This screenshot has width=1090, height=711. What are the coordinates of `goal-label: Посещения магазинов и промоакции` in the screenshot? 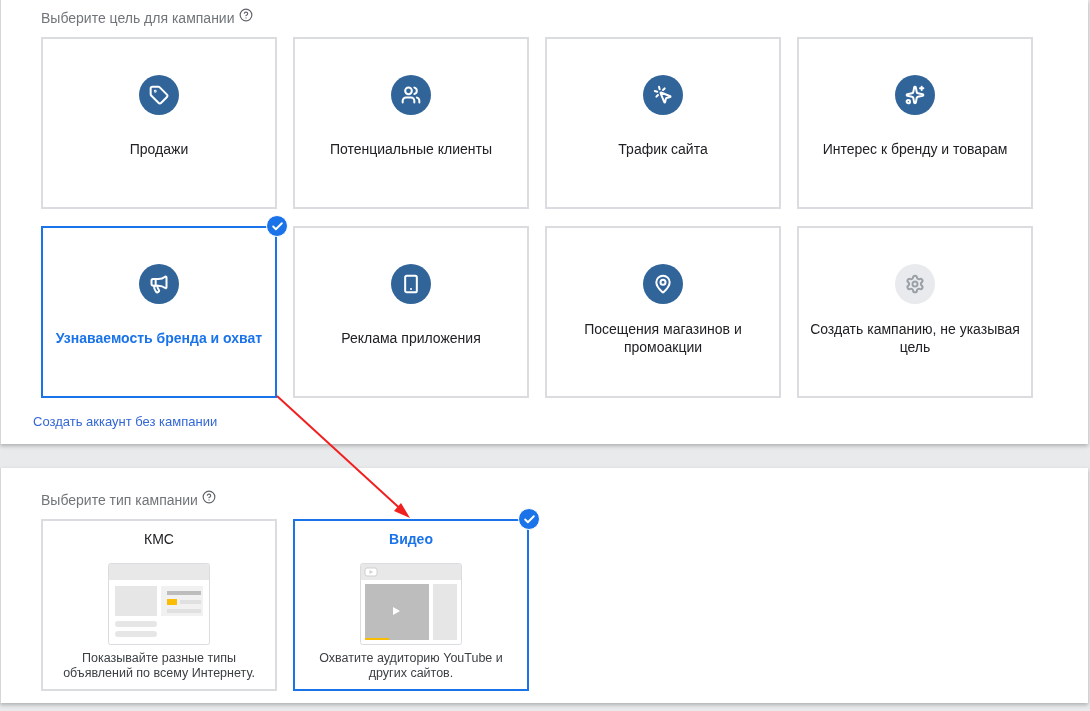 It's located at (663, 338).